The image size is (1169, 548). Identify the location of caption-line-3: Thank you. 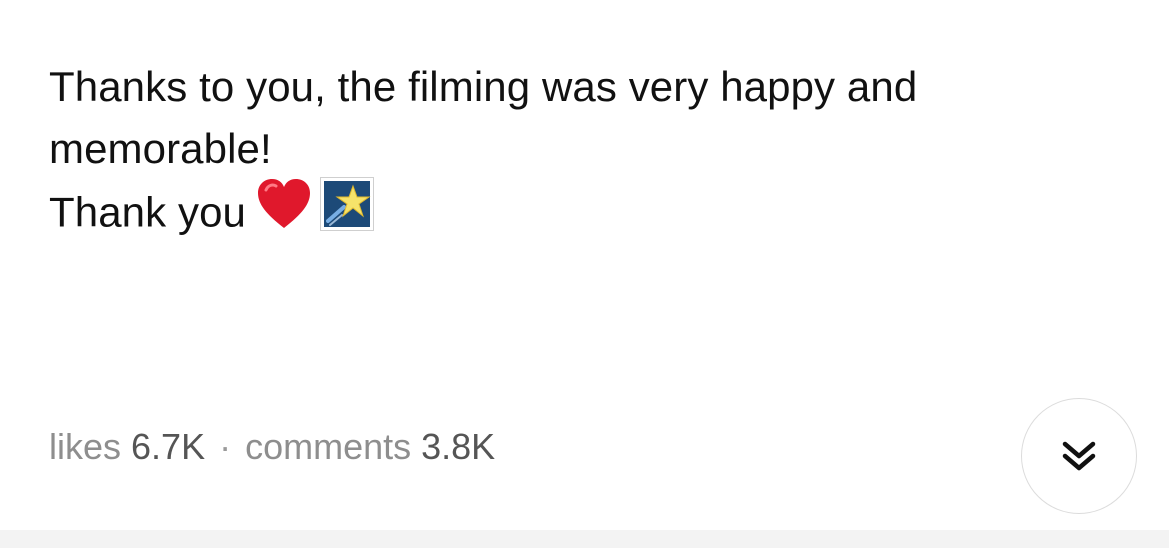
(549, 214).